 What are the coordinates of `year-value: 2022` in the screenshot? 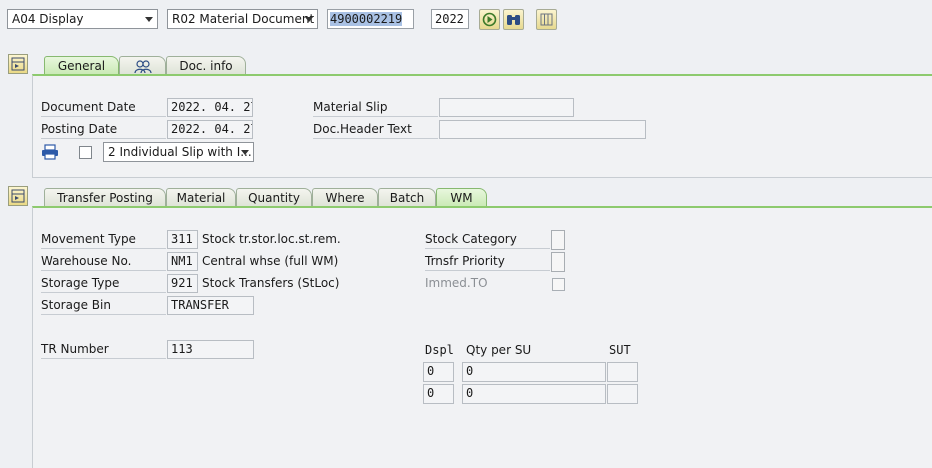 It's located at (449, 19).